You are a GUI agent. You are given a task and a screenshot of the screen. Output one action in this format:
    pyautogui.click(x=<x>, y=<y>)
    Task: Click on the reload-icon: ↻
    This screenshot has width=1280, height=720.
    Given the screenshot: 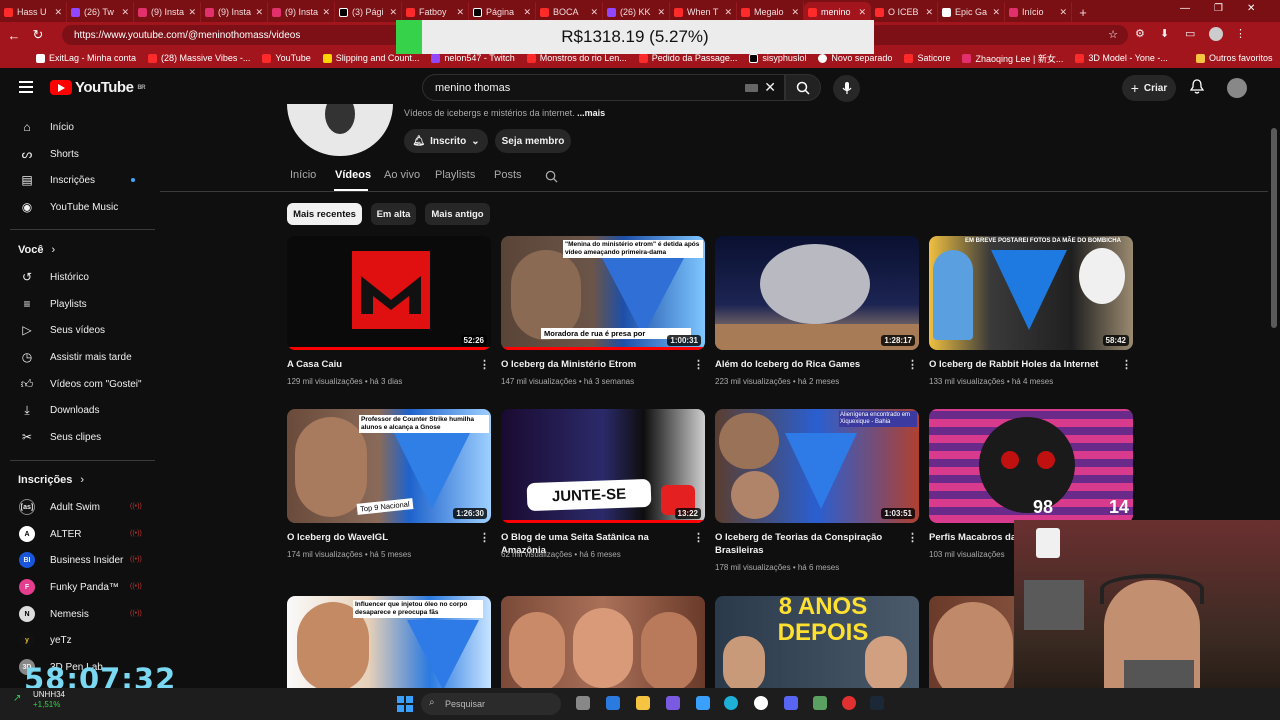 What is the action you would take?
    pyautogui.click(x=38, y=35)
    